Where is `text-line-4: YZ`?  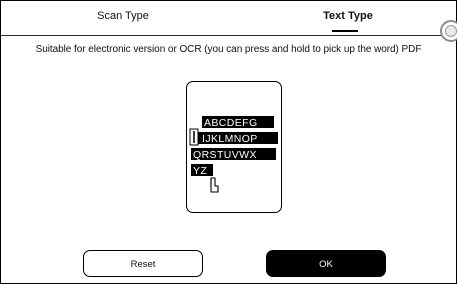 text-line-4: YZ is located at coordinates (200, 171).